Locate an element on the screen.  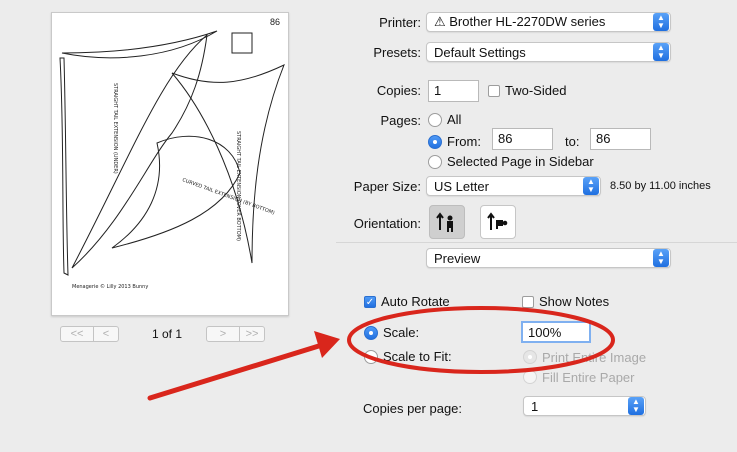
print-entire-image-label: Print Entire Image is located at coordinates (594, 357).